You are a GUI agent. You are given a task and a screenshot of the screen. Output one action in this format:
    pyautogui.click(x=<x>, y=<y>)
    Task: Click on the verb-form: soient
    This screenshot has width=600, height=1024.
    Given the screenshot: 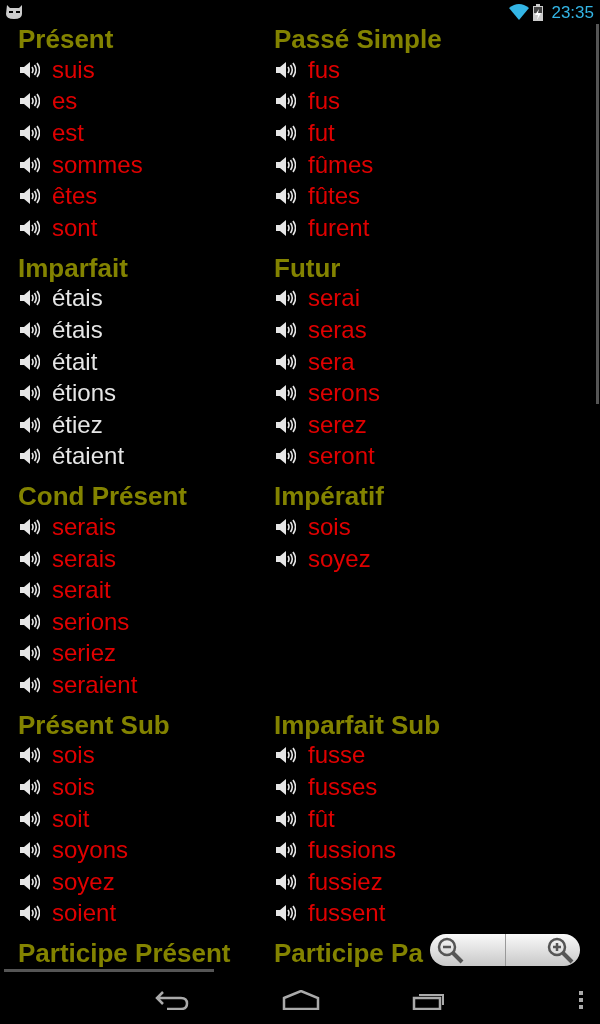 What is the action you would take?
    pyautogui.click(x=84, y=913)
    